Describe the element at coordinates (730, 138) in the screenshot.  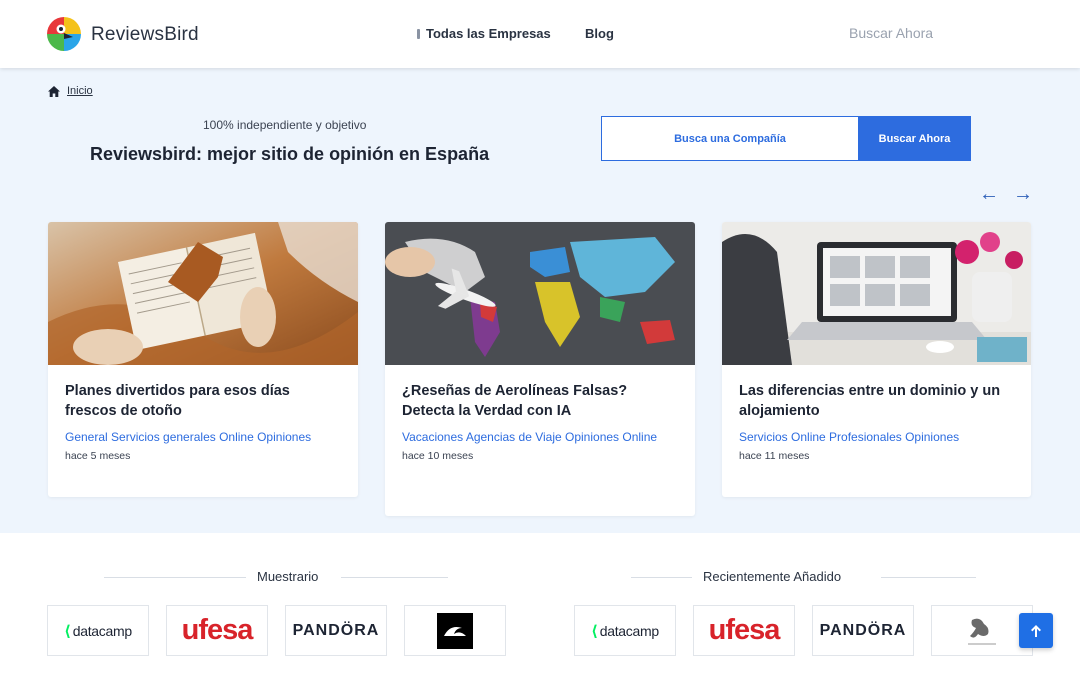
I see `company-search-input: Busca una Compañía` at that location.